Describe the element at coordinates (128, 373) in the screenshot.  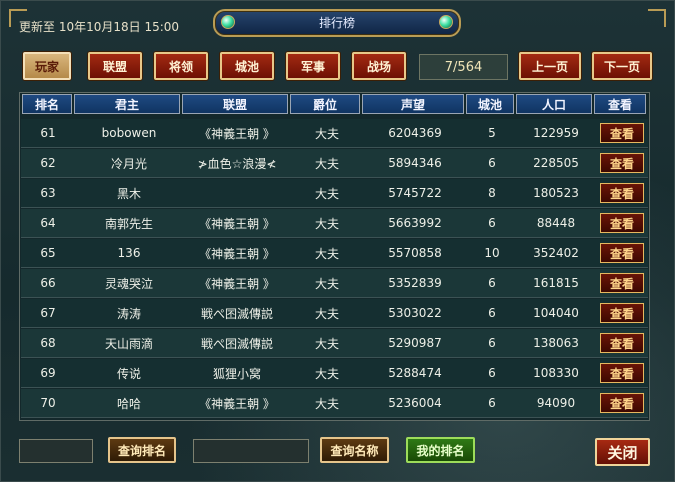
I see `cell-lord: 传说` at that location.